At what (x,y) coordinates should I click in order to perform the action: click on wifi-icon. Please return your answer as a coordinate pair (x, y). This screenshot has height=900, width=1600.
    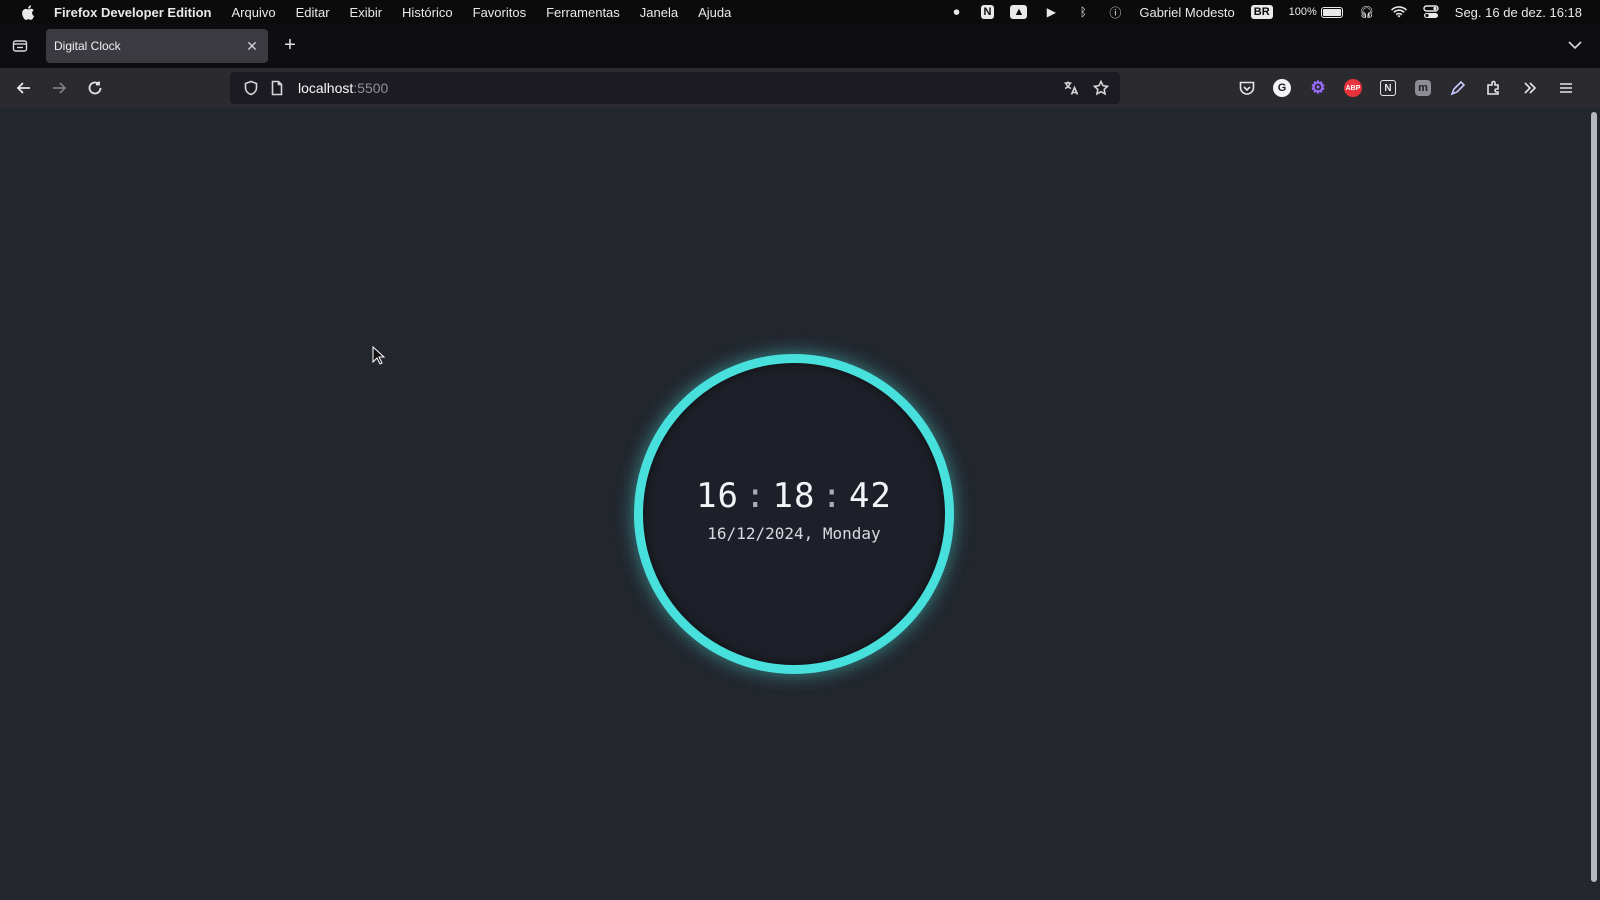
    Looking at the image, I should click on (1398, 12).